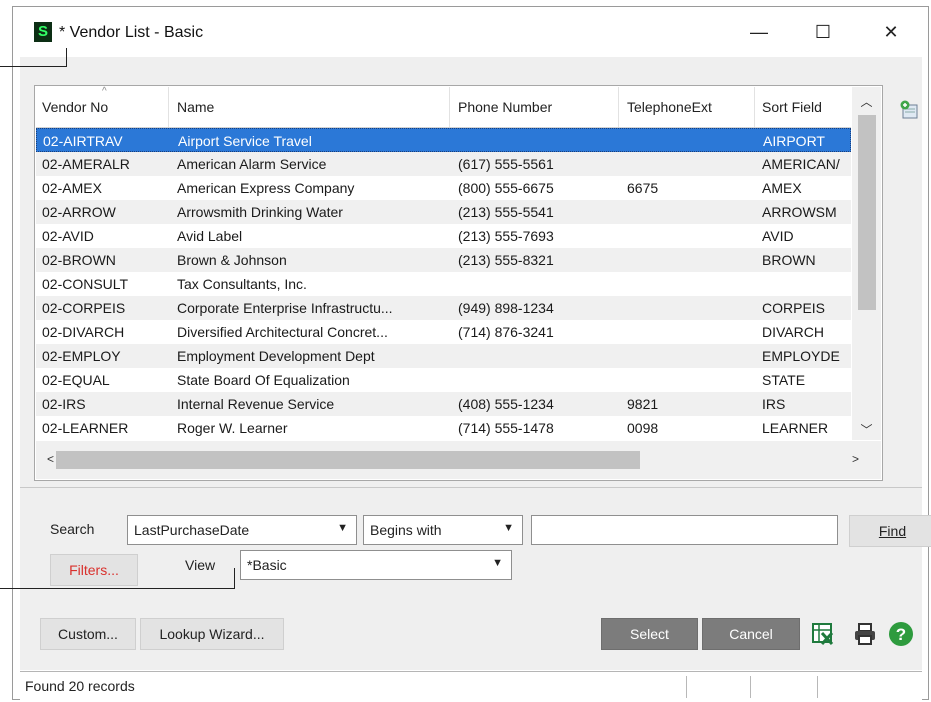 The image size is (931, 702). Describe the element at coordinates (267, 565) in the screenshot. I see `view-value: *Basic` at that location.